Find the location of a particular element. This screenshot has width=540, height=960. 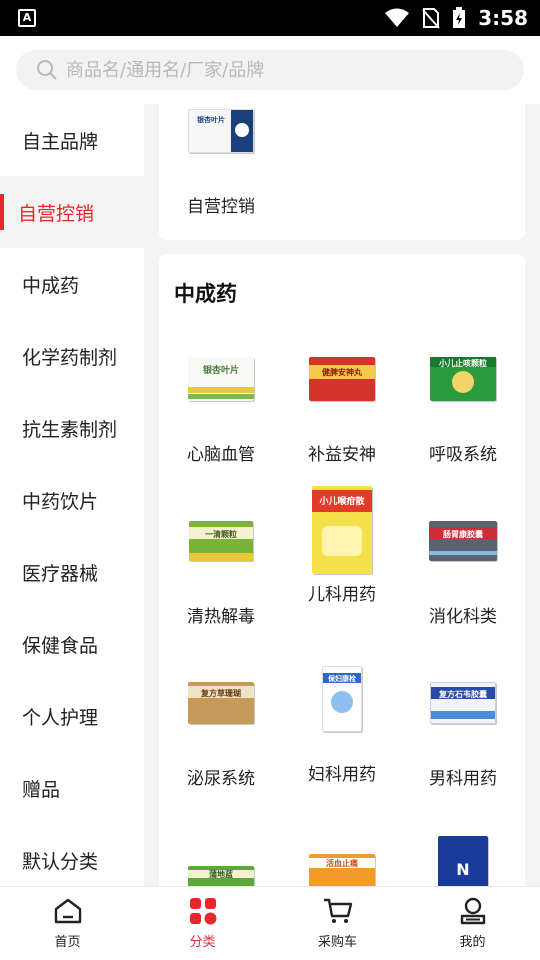

sidebar-item-self-operated: 自营控销 is located at coordinates (72, 212).